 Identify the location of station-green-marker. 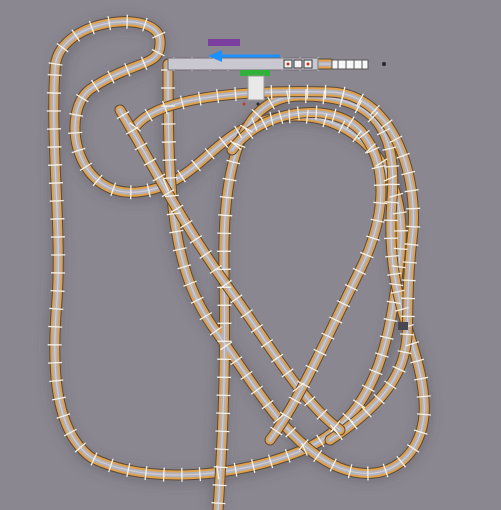
(255, 73).